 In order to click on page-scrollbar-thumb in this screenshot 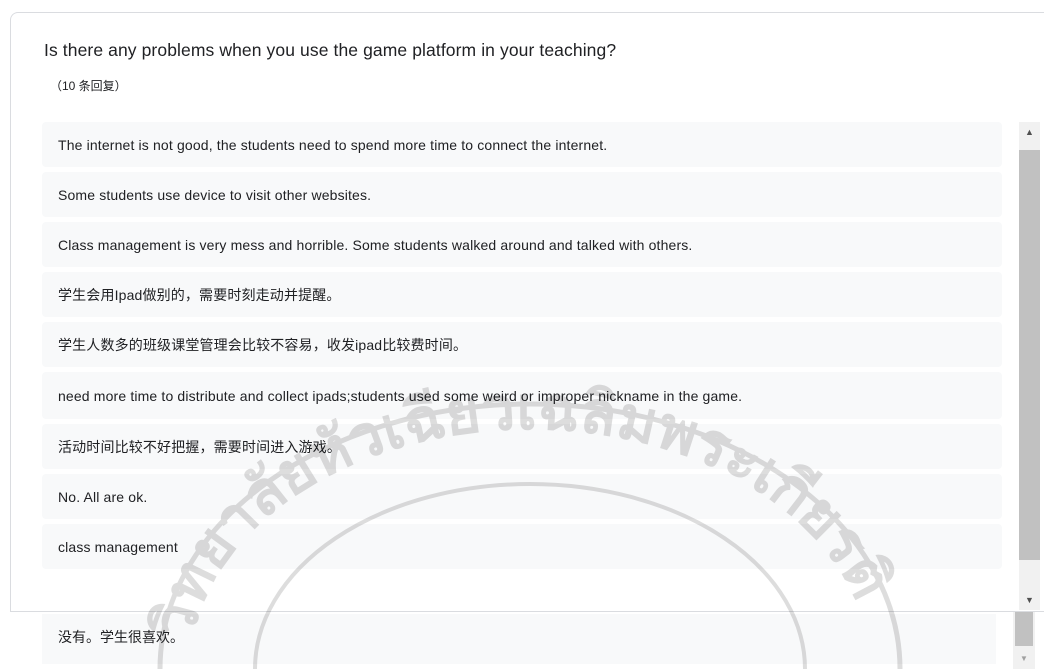, I will do `click(1024, 629)`.